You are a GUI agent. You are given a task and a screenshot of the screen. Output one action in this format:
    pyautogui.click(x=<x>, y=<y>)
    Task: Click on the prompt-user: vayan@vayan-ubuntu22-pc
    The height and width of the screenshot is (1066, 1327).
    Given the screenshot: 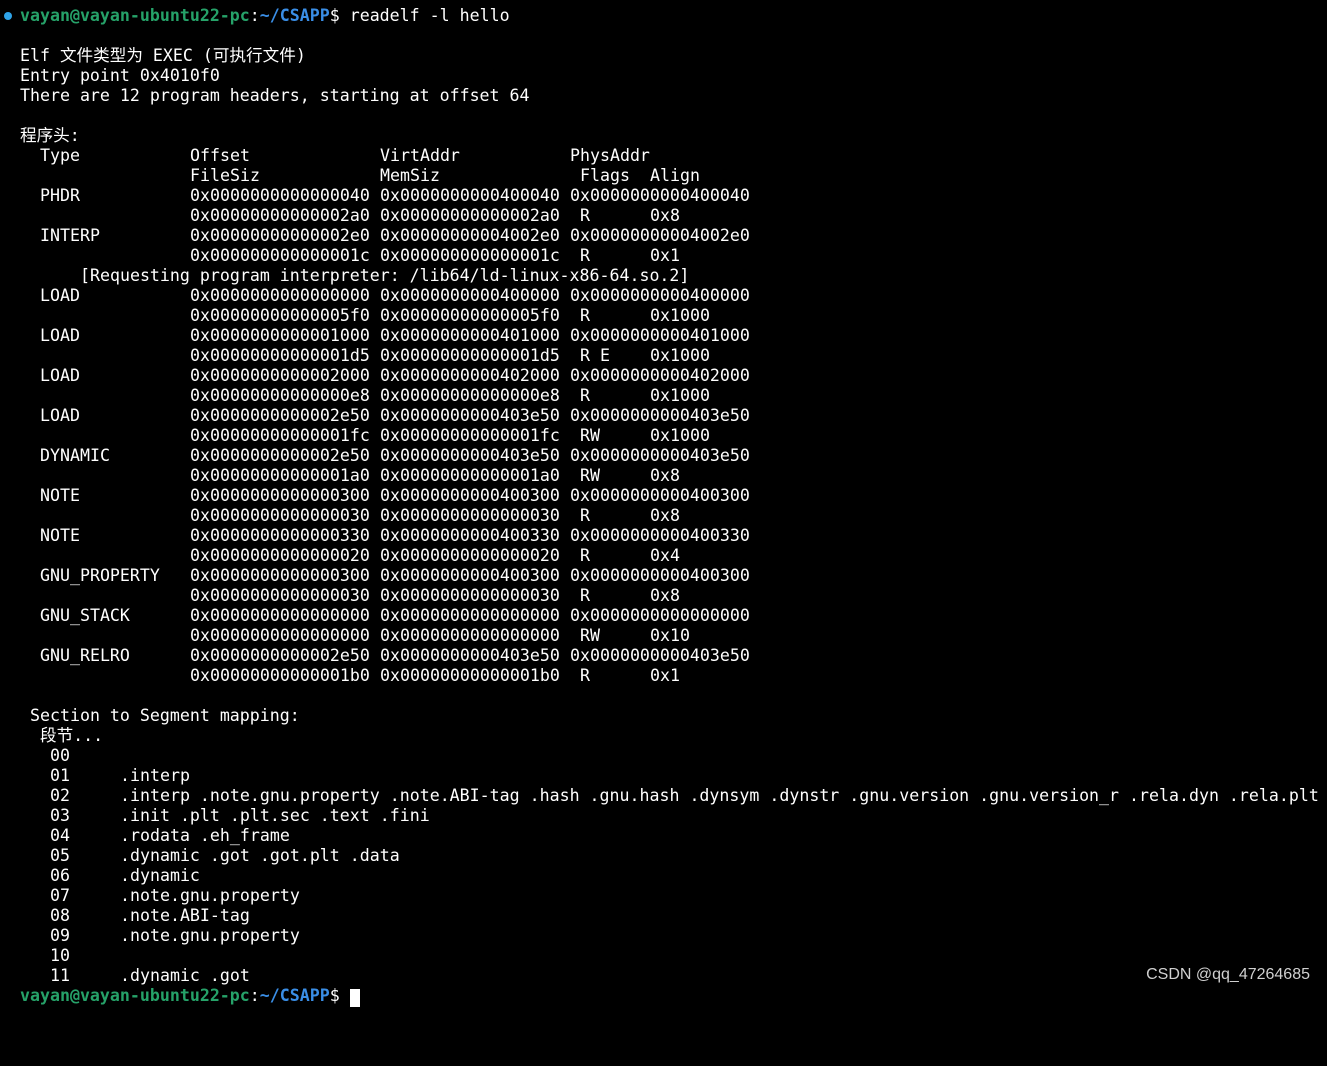 What is the action you would take?
    pyautogui.click(x=135, y=15)
    